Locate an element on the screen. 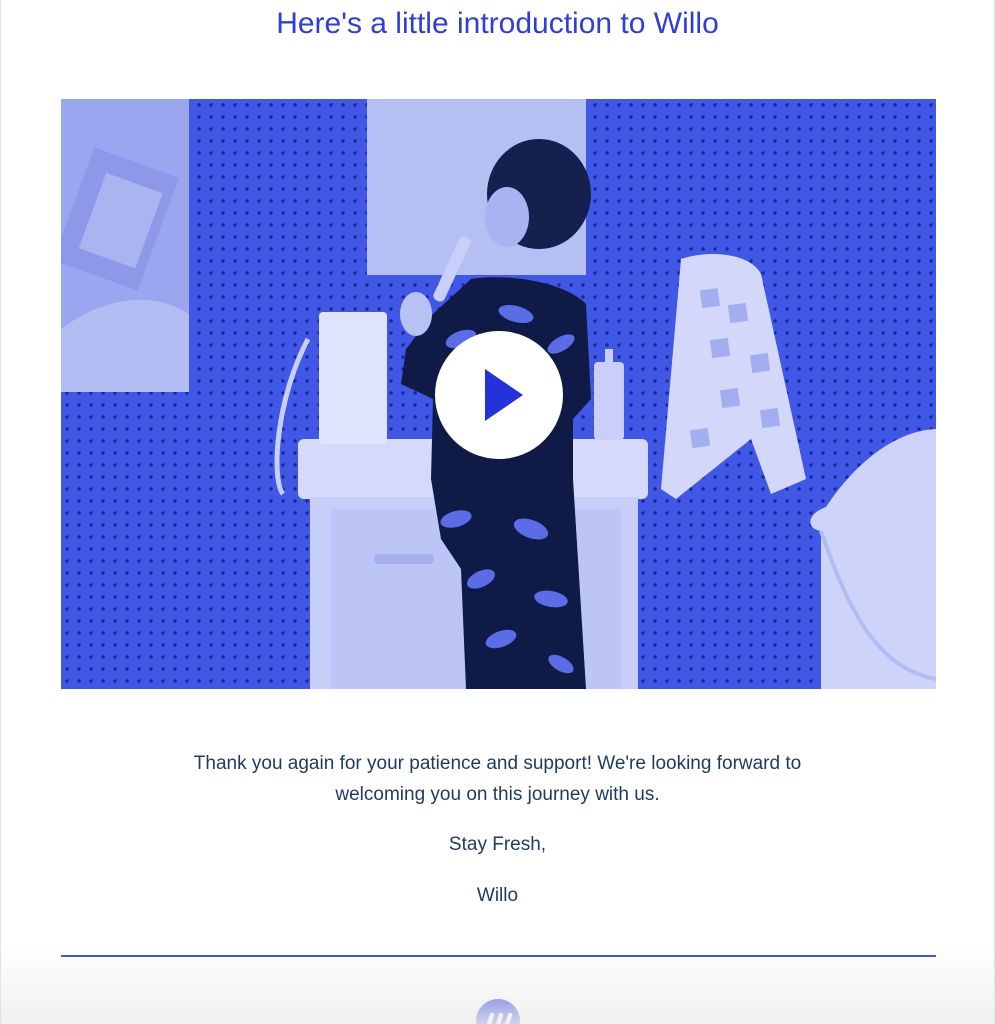  willo-logo-icon is located at coordinates (498, 1011).